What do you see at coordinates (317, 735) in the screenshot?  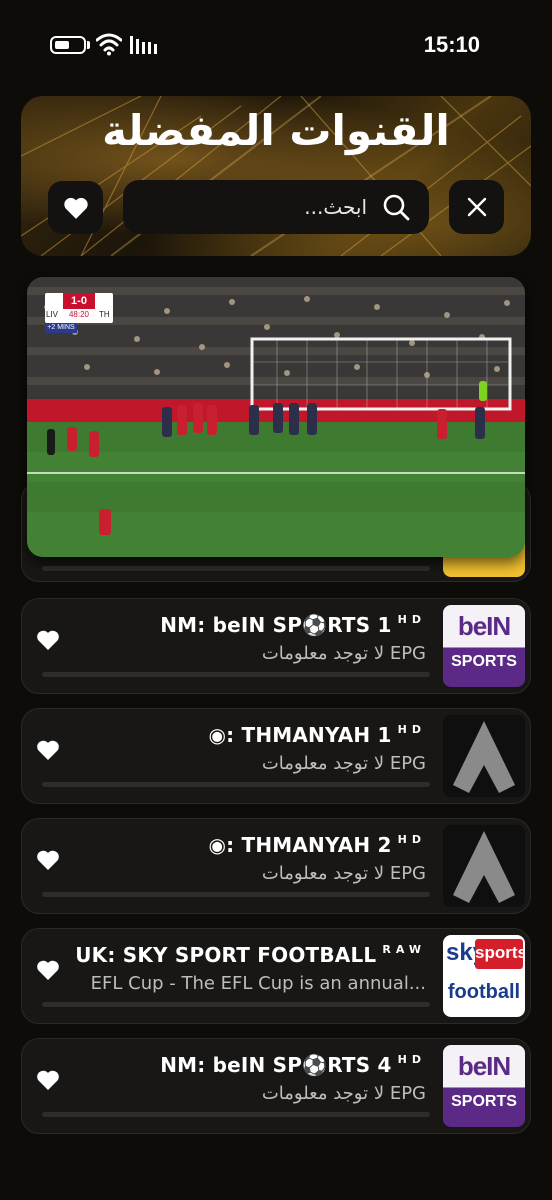 I see `channel-name: ◉: THMANYAH 1 HD` at bounding box center [317, 735].